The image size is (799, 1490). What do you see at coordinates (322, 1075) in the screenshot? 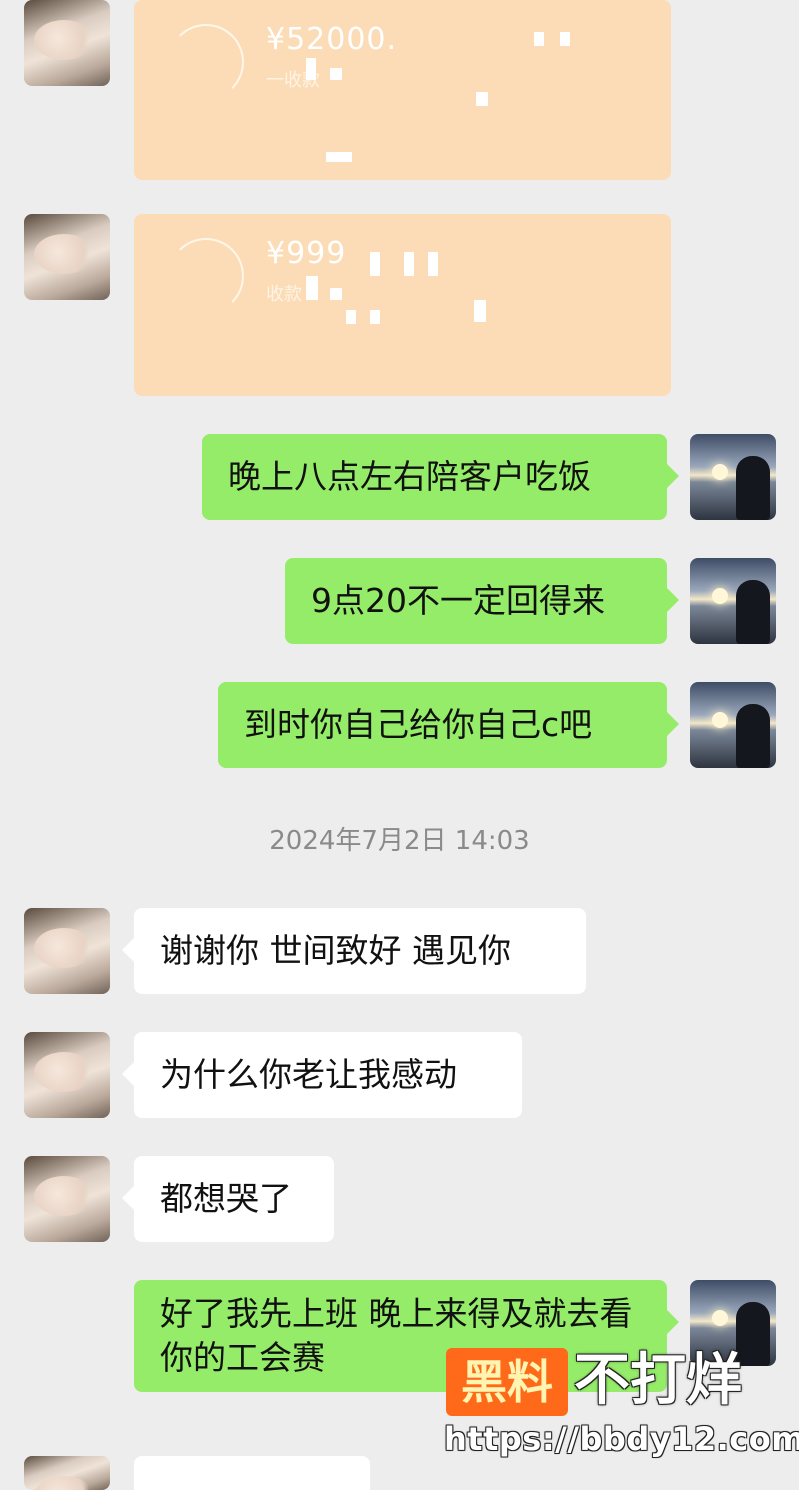
I see `message-bubble-received: 为什么你老让我感动` at bounding box center [322, 1075].